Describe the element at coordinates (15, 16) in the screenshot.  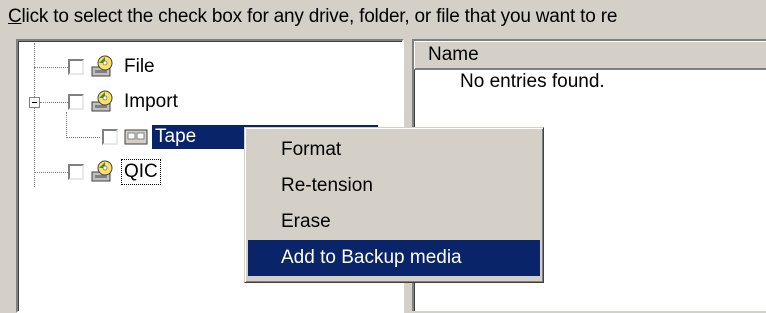
I see `instruction-accelerator: C` at that location.